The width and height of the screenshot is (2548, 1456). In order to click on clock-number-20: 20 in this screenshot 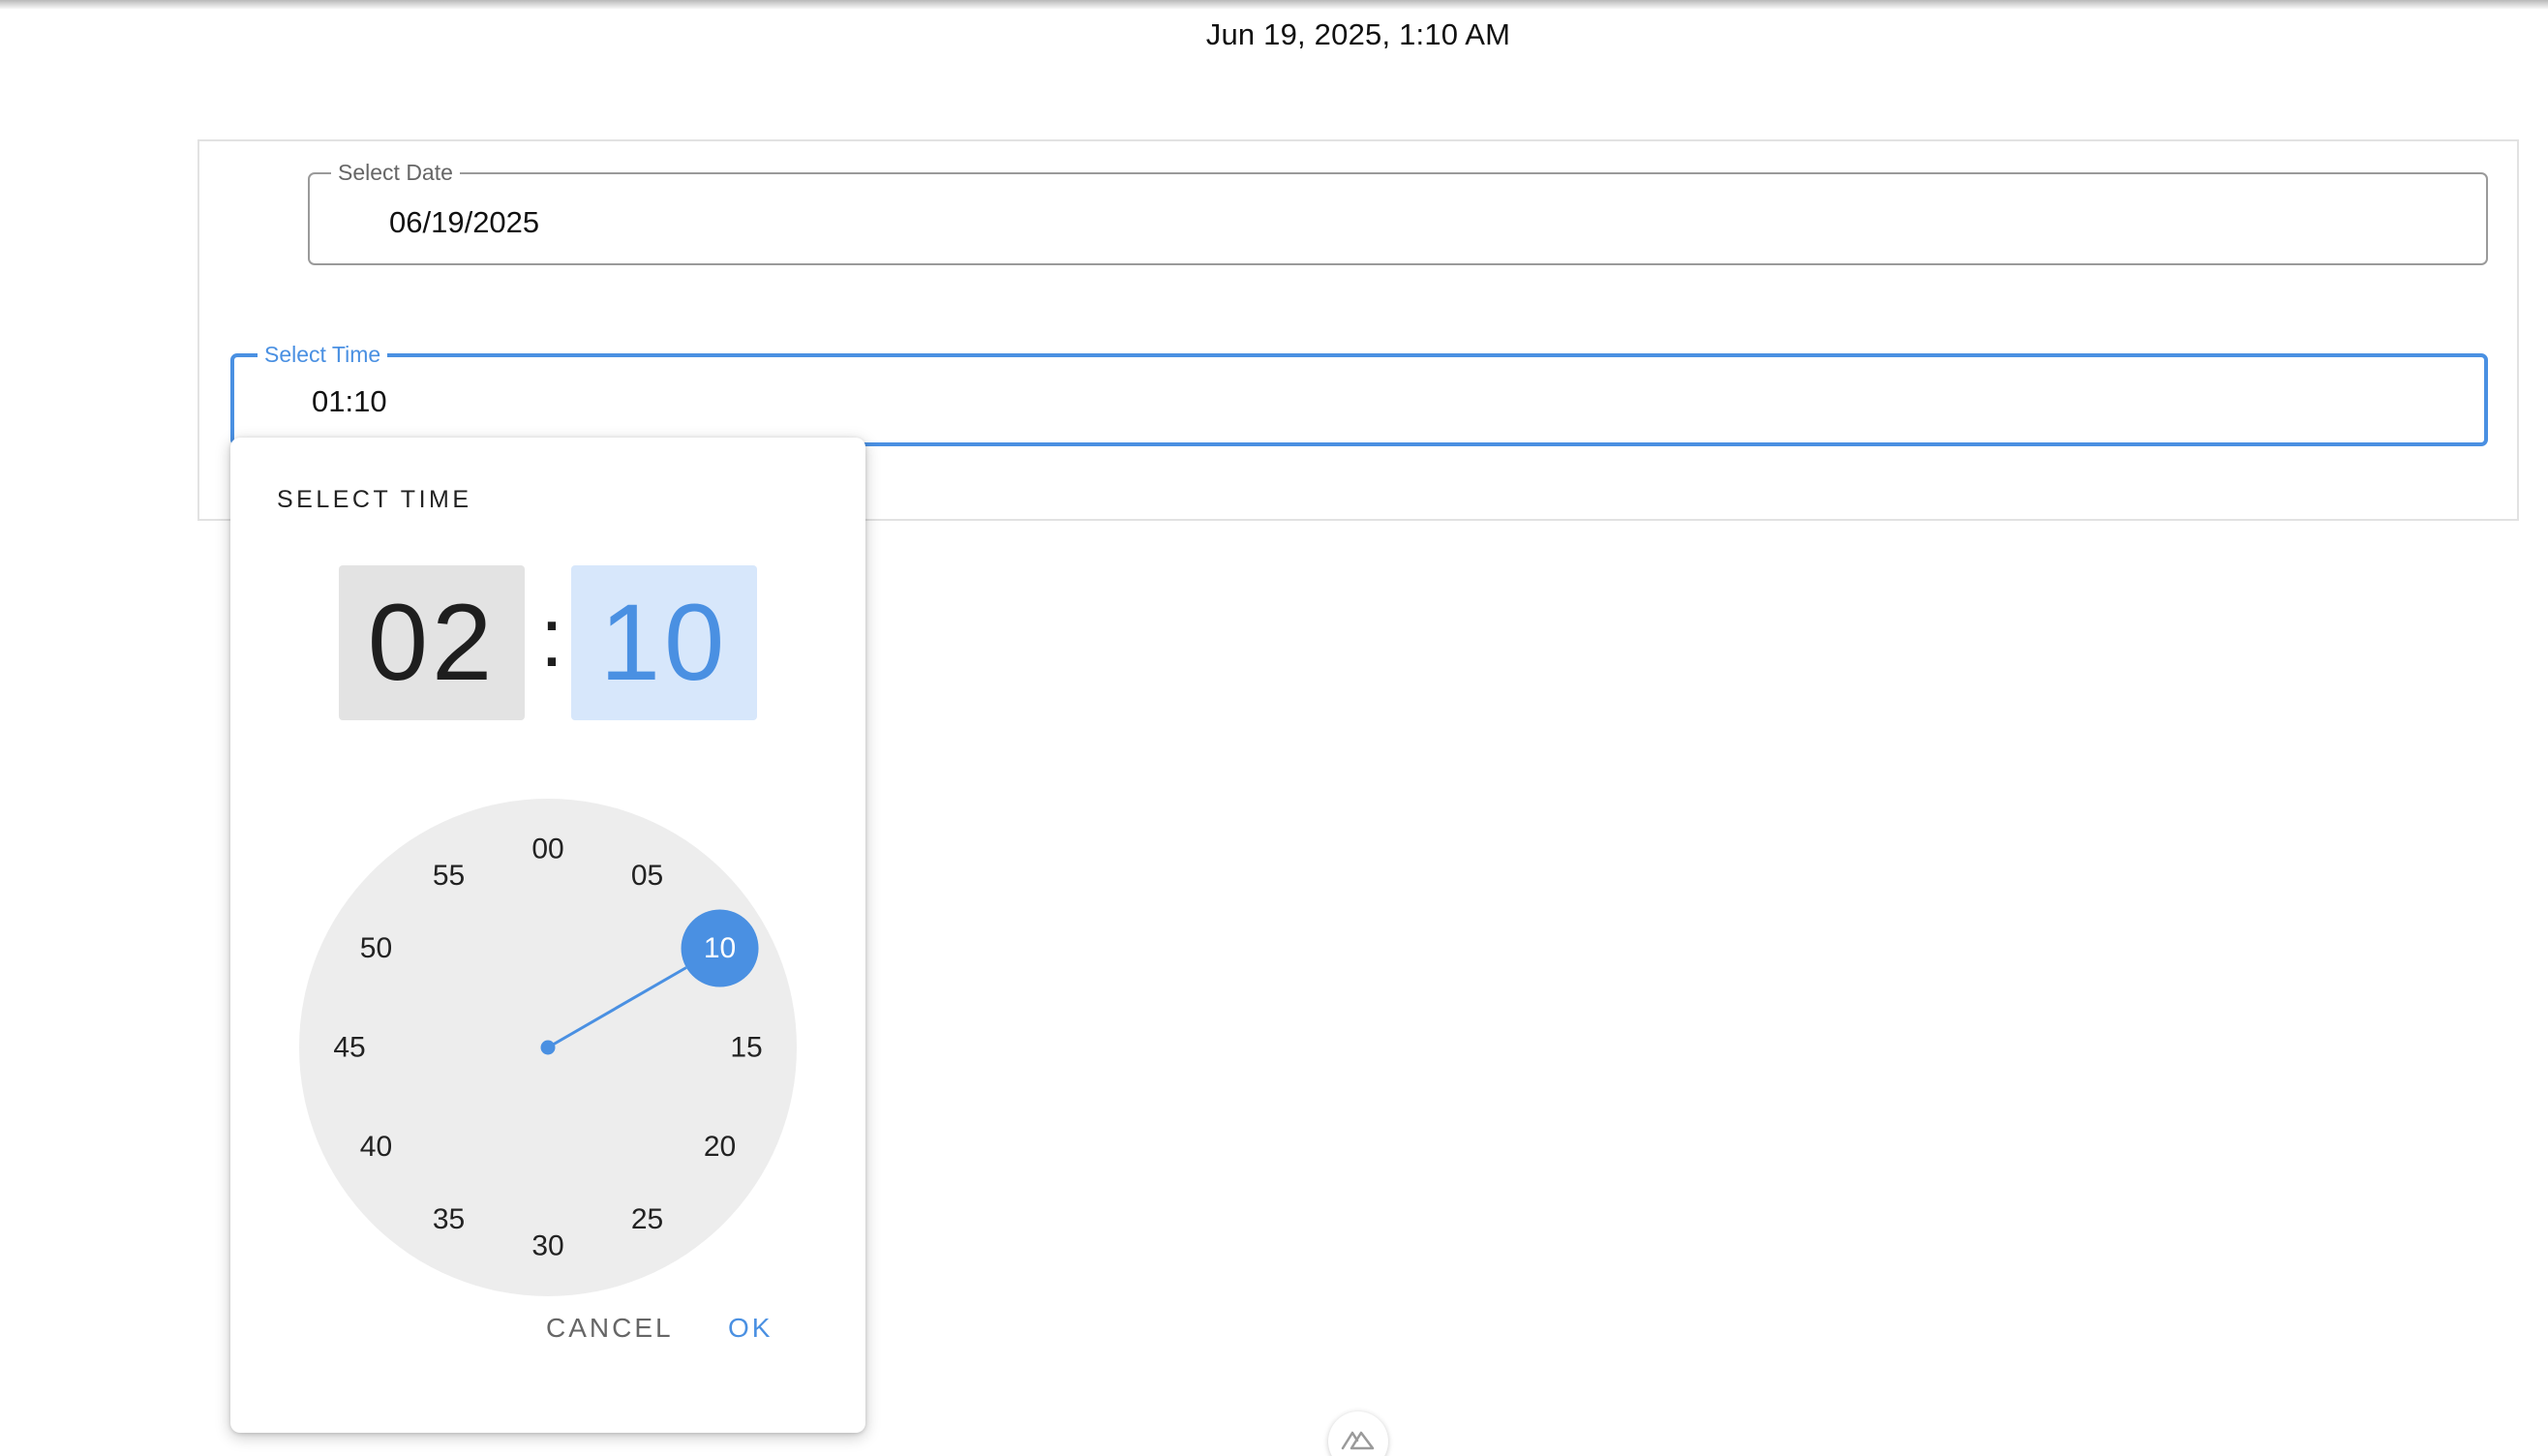, I will do `click(720, 1147)`.